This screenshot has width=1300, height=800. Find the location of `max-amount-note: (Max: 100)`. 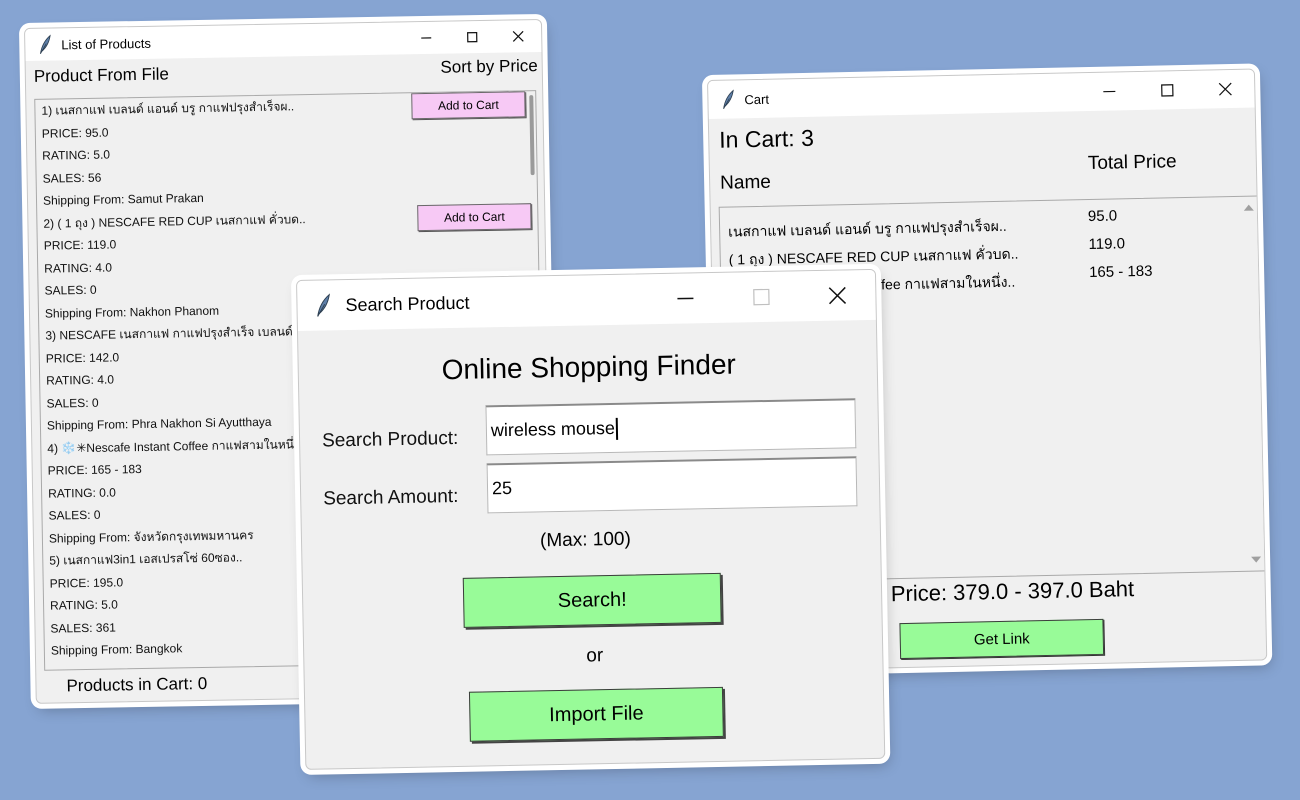

max-amount-note: (Max: 100) is located at coordinates (585, 540).